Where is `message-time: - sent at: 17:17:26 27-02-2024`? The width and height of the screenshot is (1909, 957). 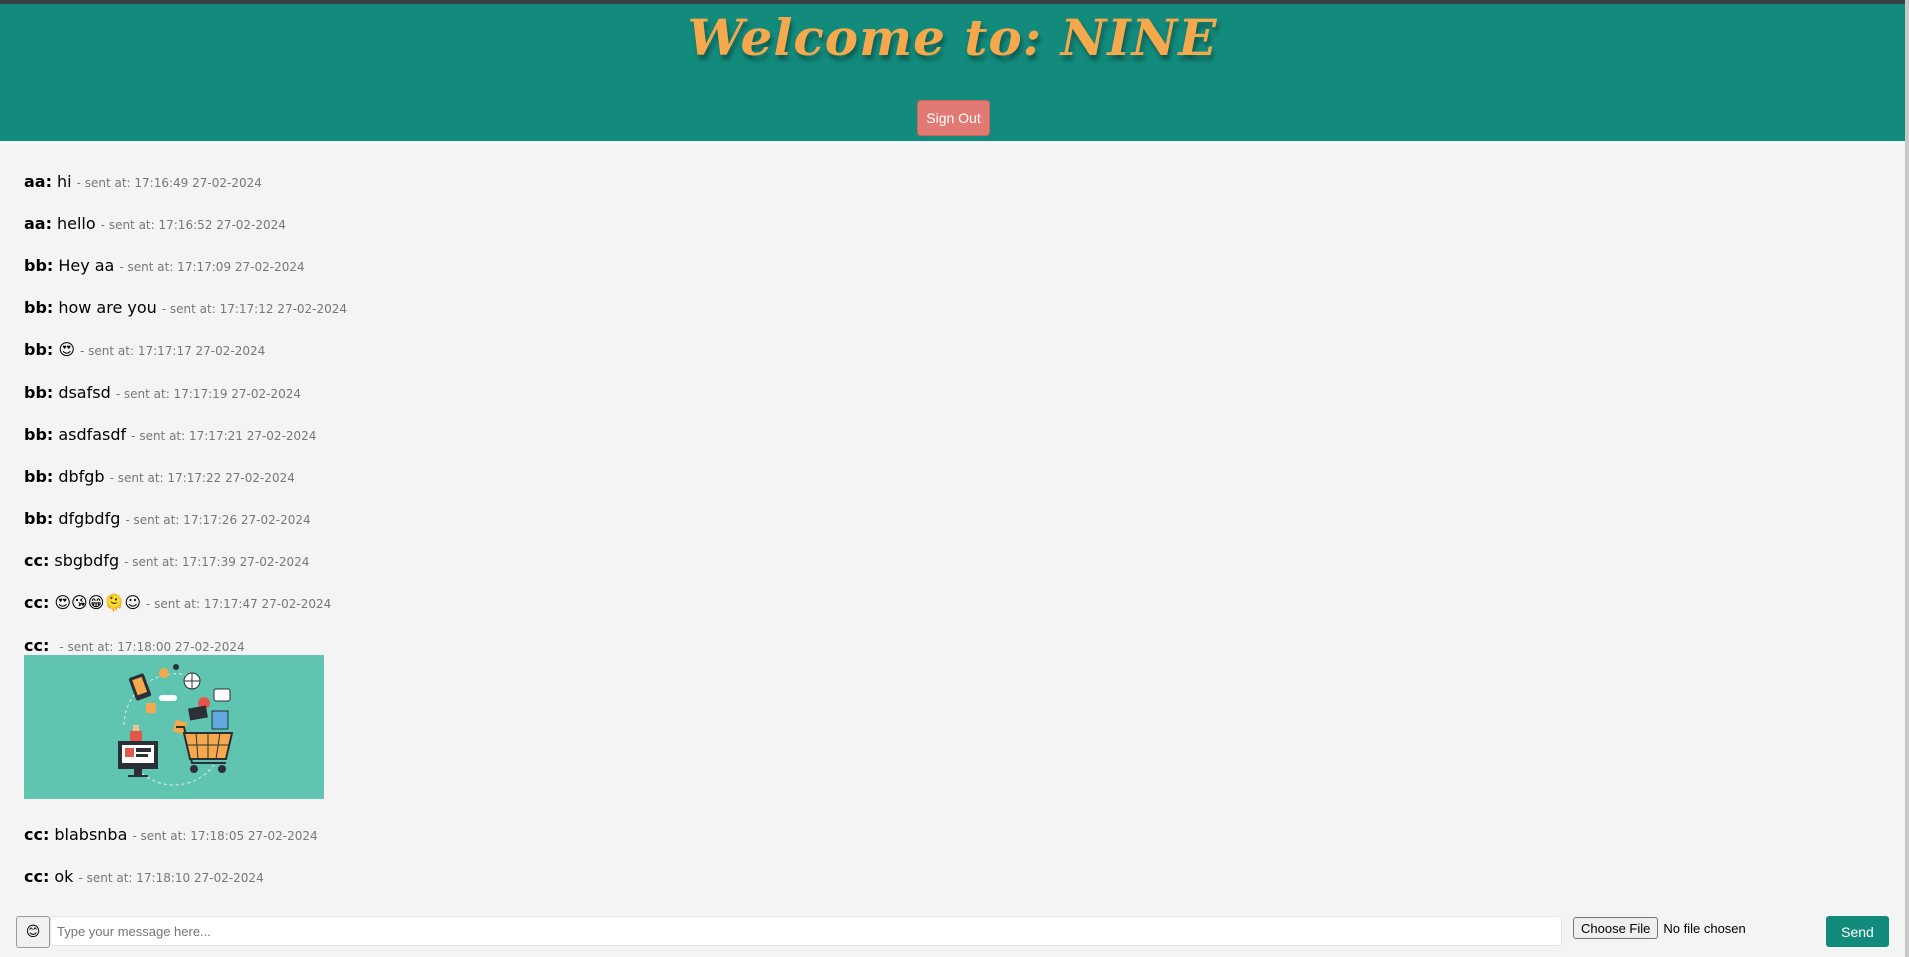 message-time: - sent at: 17:17:26 27-02-2024 is located at coordinates (218, 520).